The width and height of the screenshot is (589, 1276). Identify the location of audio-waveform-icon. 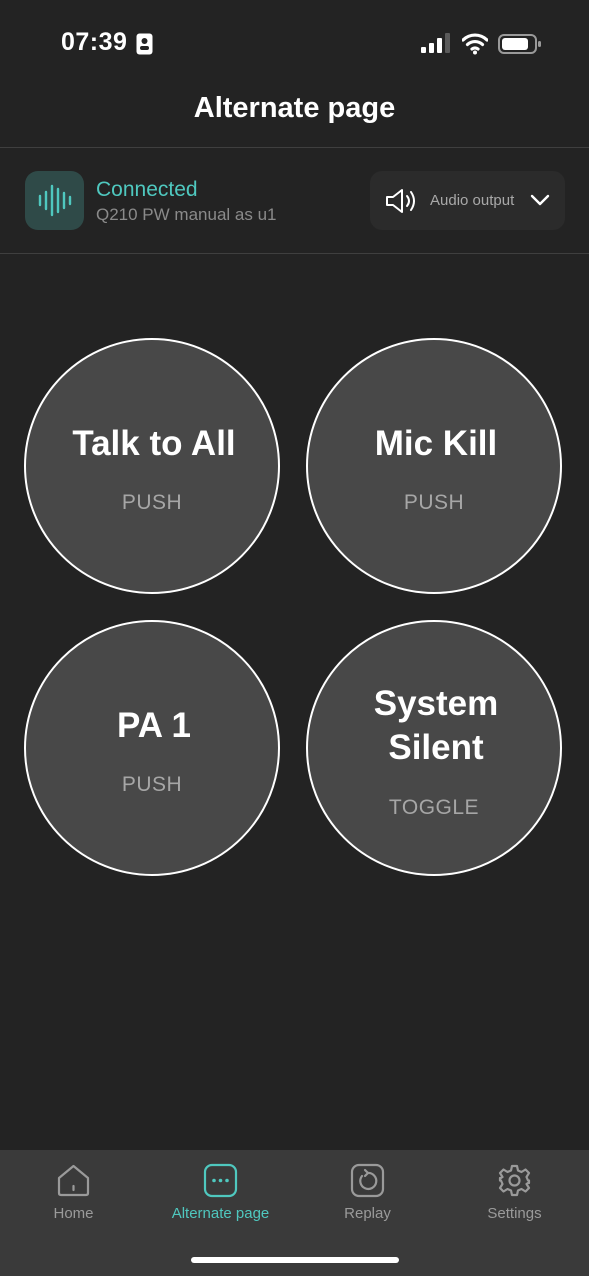
(54, 200).